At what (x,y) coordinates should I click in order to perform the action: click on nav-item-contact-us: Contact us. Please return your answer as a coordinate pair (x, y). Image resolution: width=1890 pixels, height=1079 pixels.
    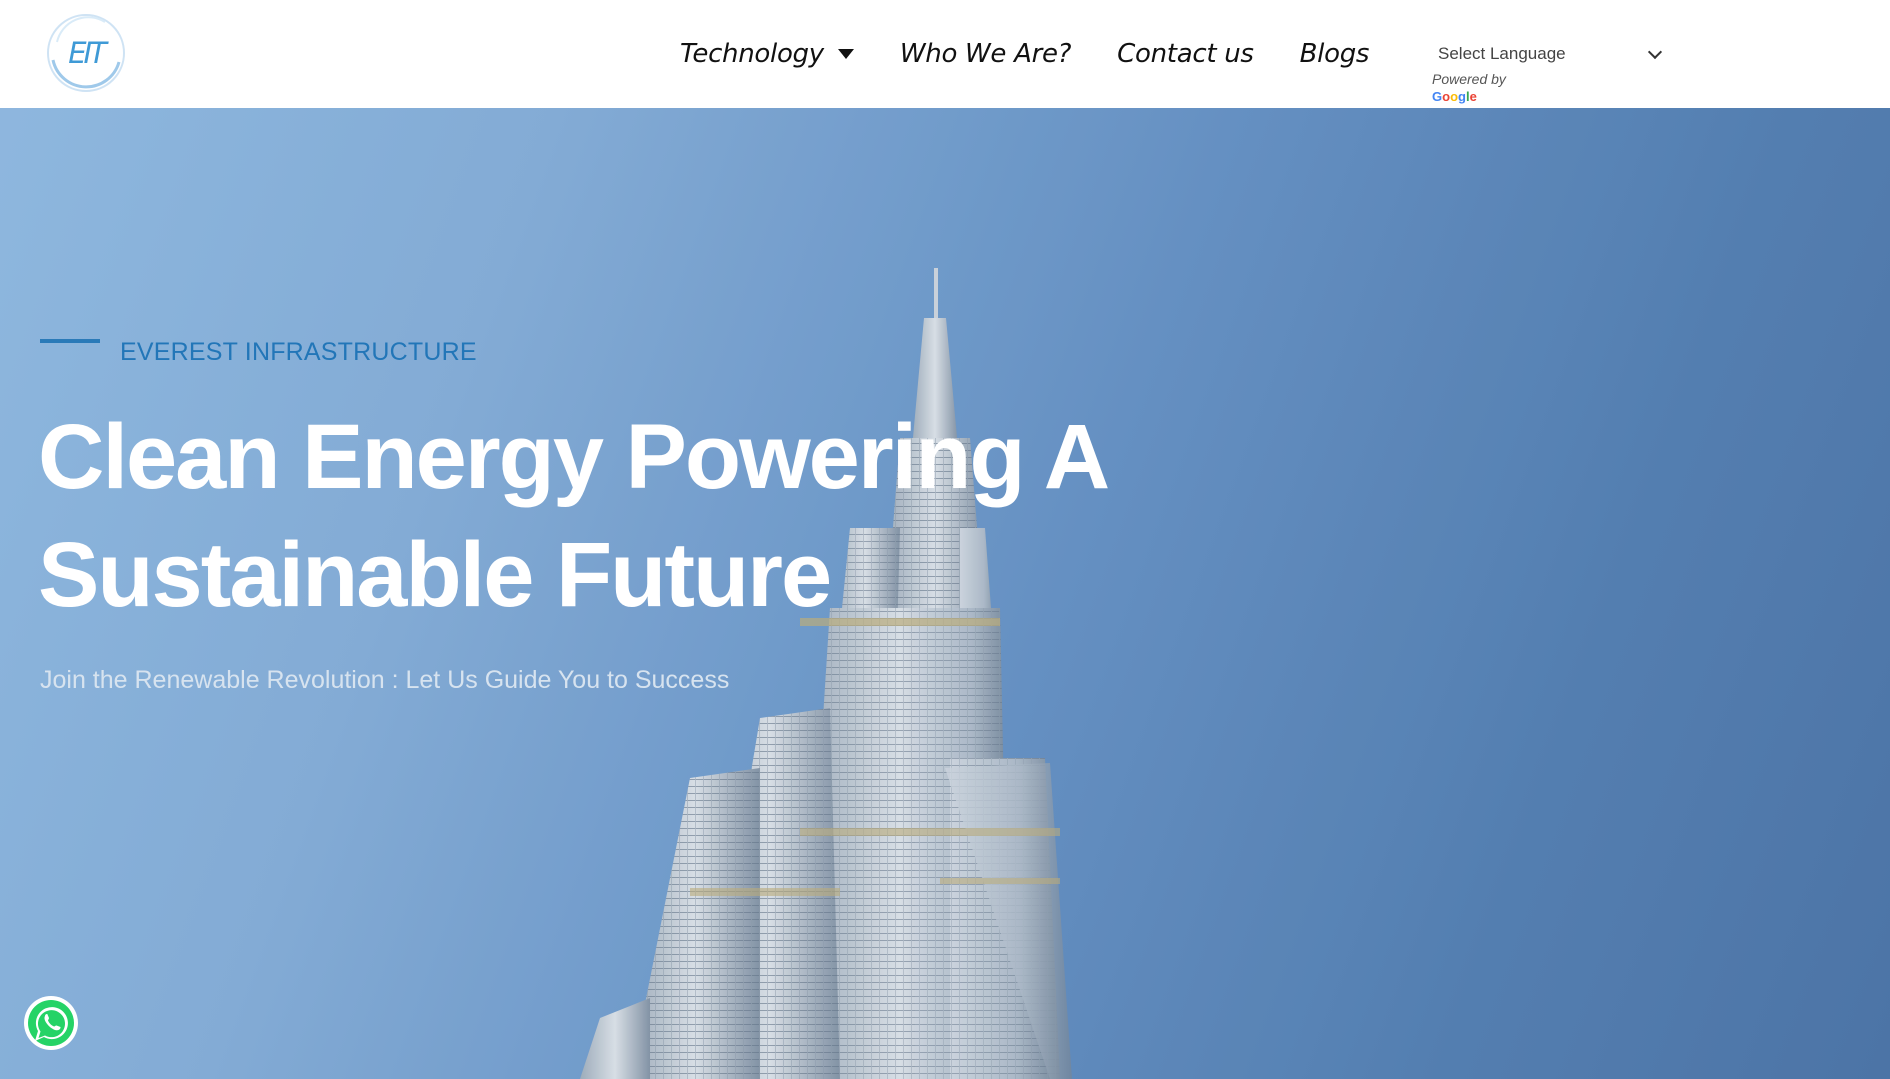
    Looking at the image, I should click on (1185, 54).